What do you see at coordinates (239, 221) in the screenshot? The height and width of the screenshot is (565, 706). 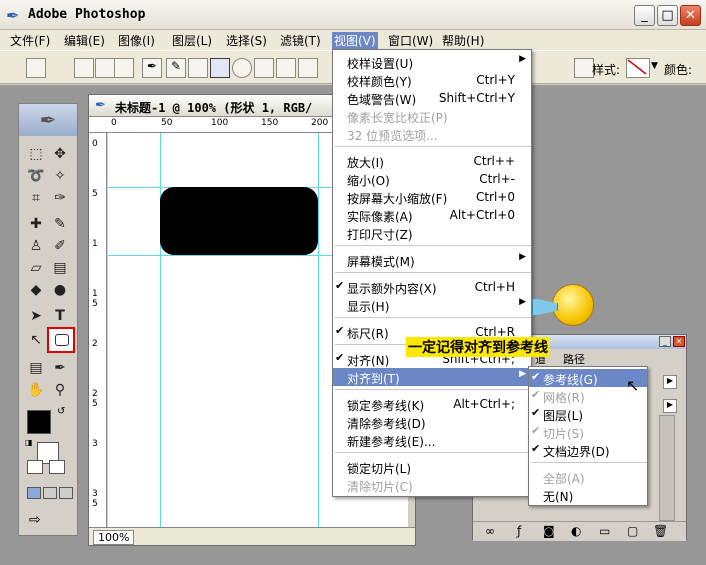 I see `rounded-rectangle-shape` at bounding box center [239, 221].